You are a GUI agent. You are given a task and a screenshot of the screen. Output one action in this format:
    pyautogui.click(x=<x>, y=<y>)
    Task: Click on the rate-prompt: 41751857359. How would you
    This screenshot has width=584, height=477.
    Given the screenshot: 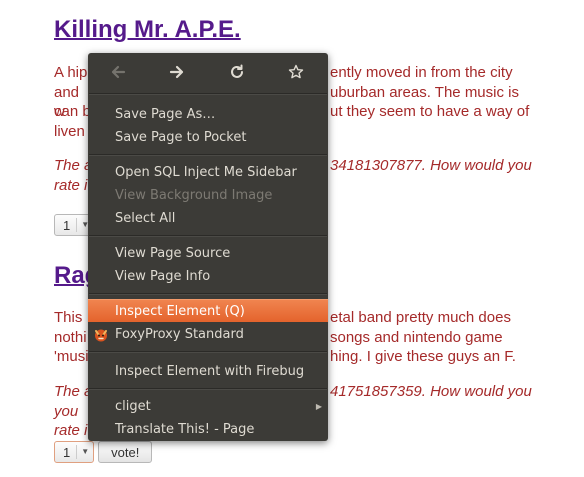 What is the action you would take?
    pyautogui.click(x=431, y=391)
    